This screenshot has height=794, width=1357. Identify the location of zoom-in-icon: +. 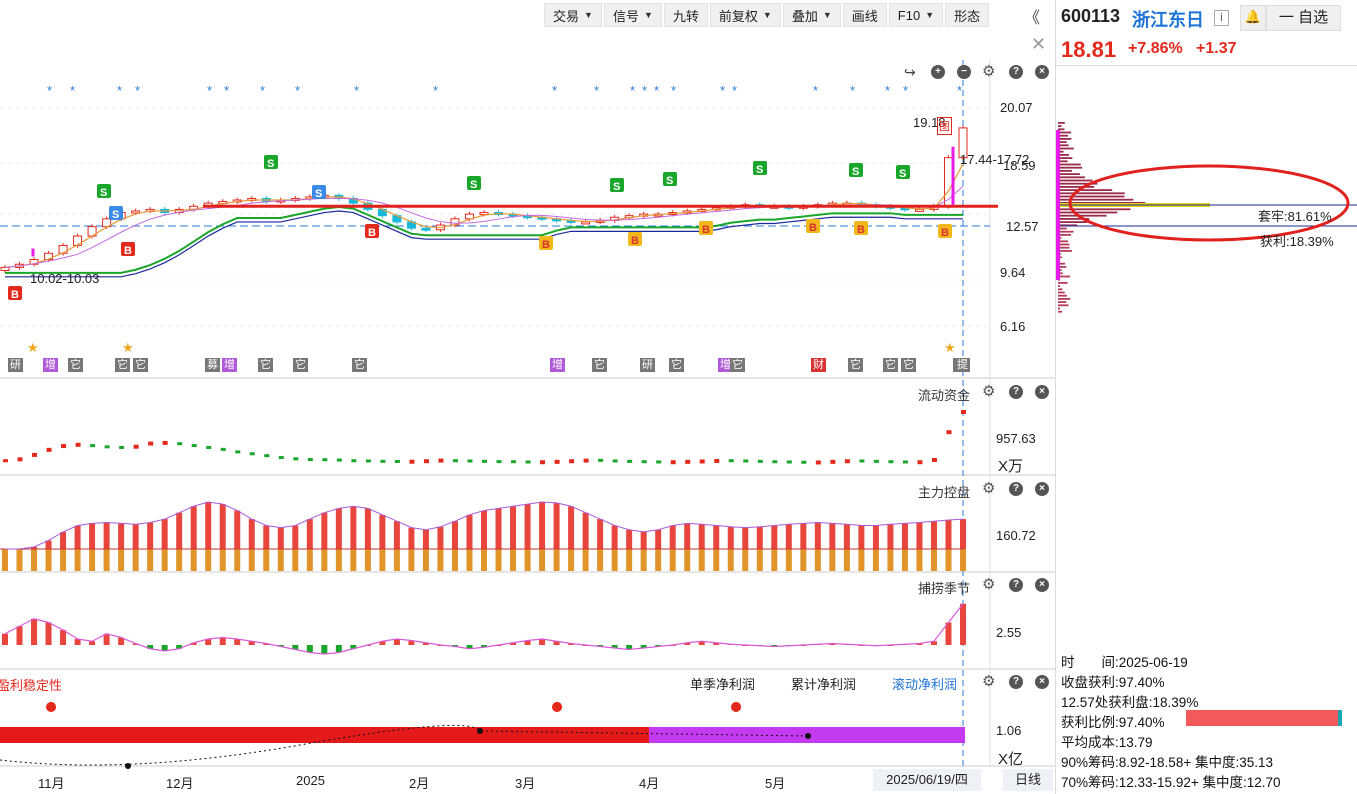
(938, 72).